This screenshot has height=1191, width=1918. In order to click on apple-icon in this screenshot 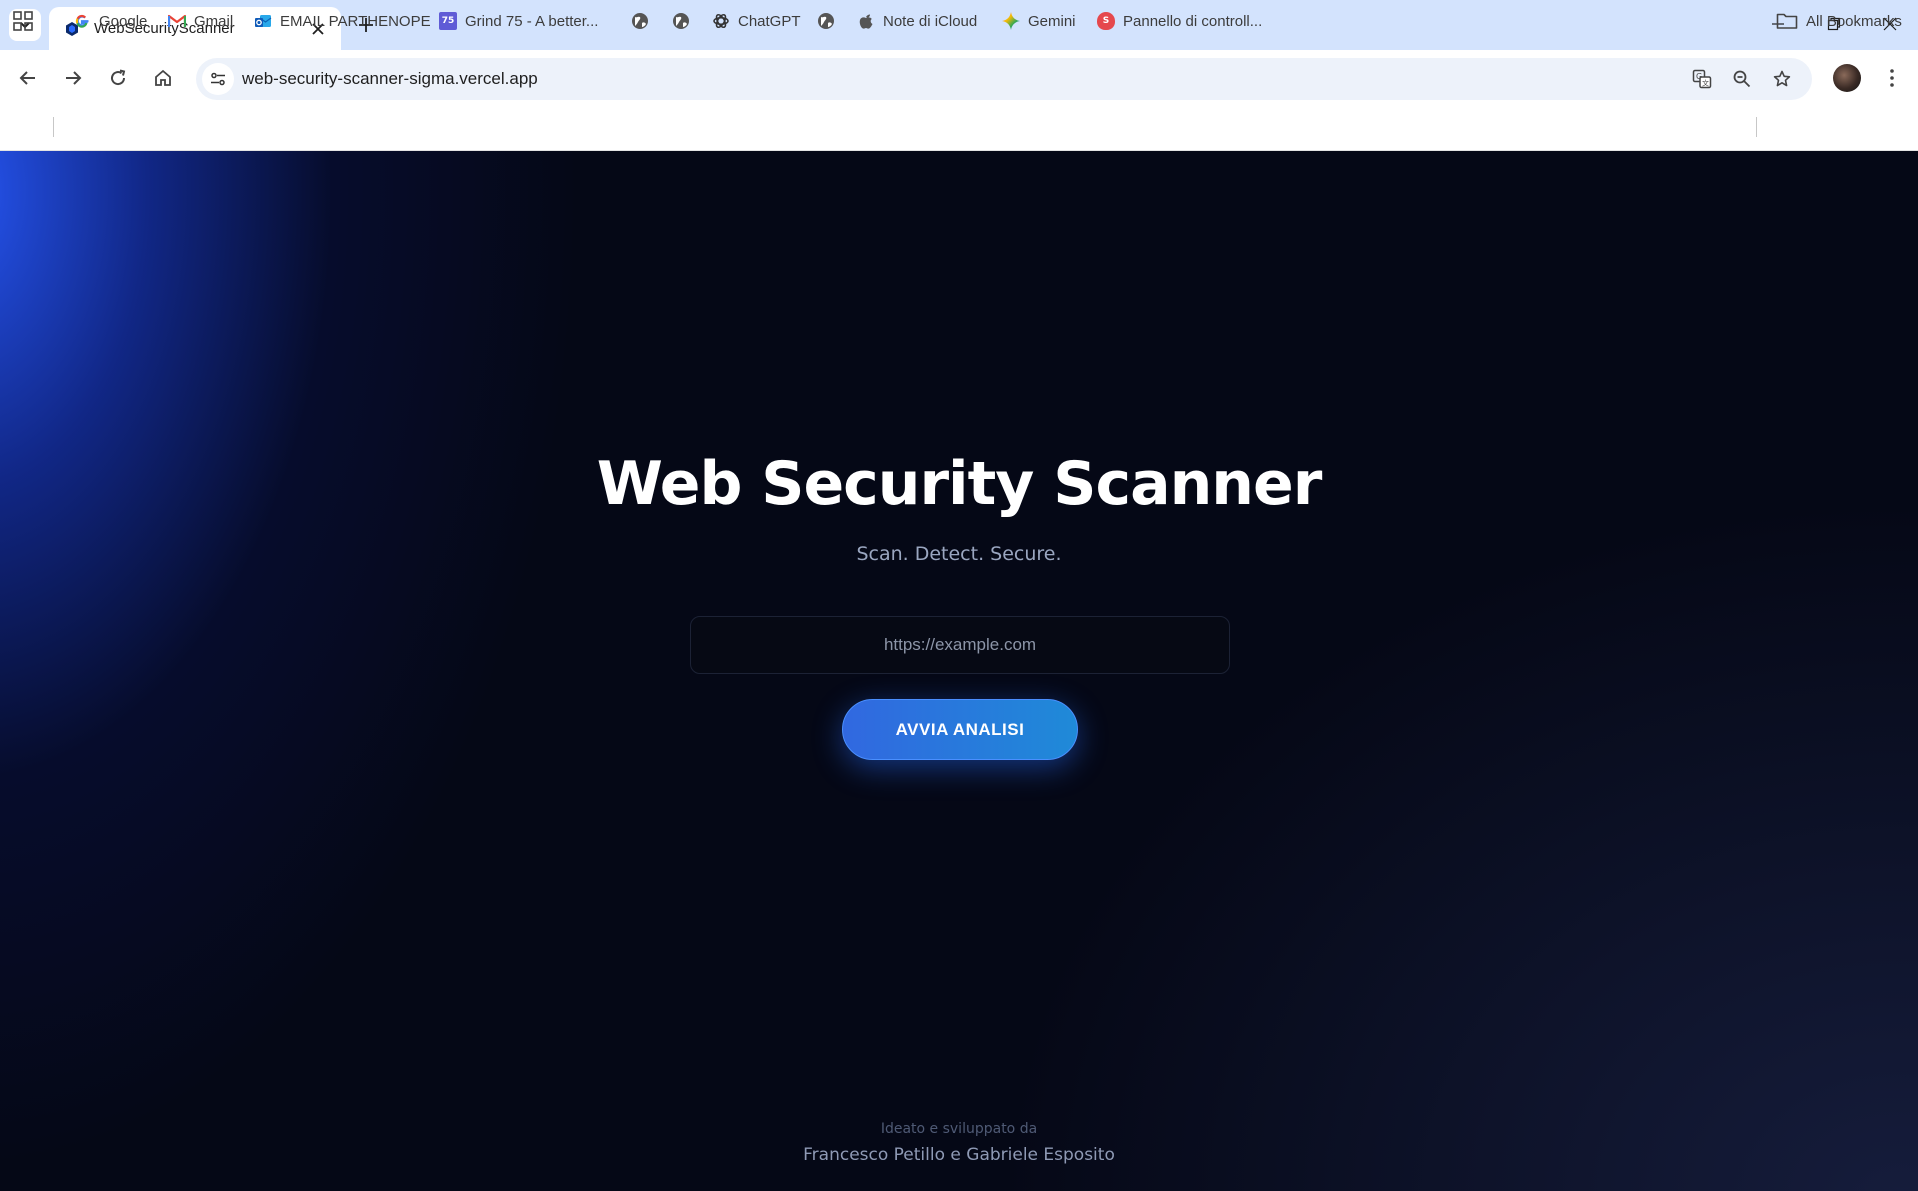, I will do `click(866, 21)`.